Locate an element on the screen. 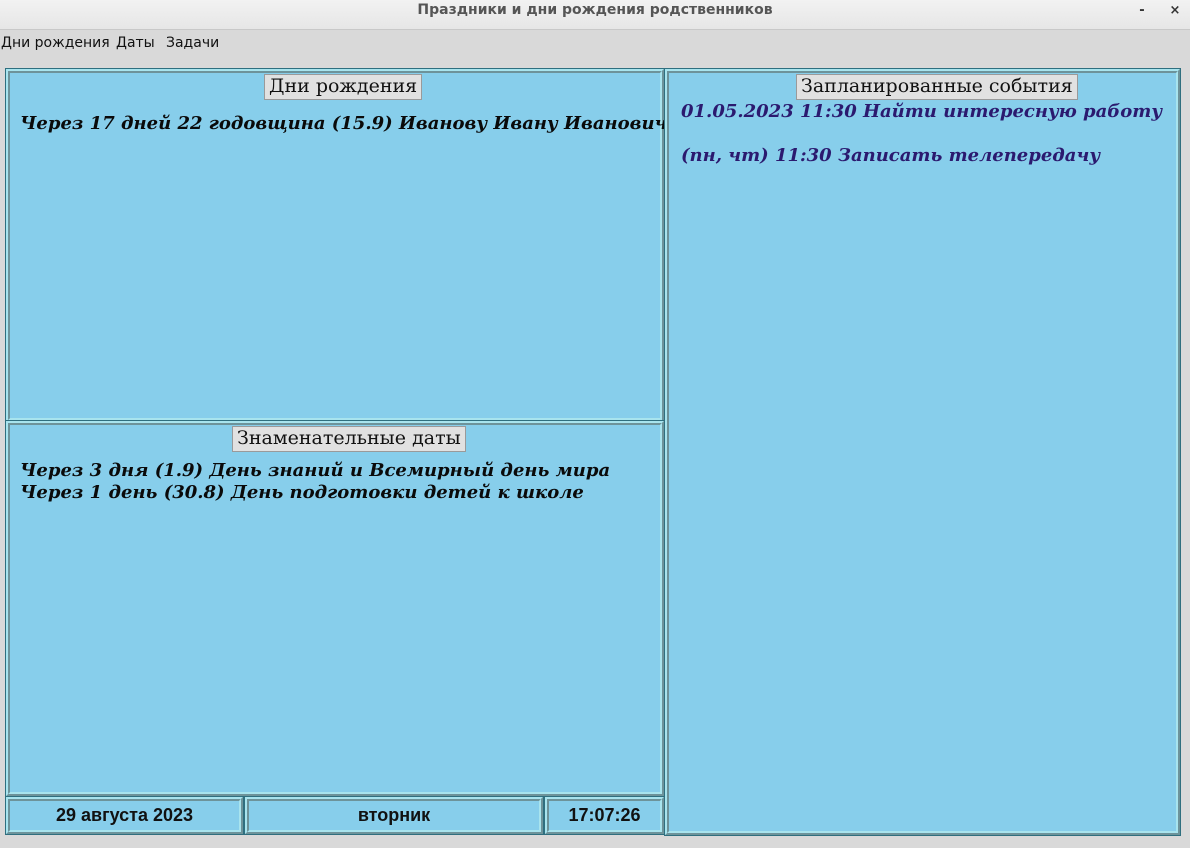 This screenshot has height=848, width=1190. event-item: 01.05.2023 11:30 Найти интересную работу is located at coordinates (922, 111).